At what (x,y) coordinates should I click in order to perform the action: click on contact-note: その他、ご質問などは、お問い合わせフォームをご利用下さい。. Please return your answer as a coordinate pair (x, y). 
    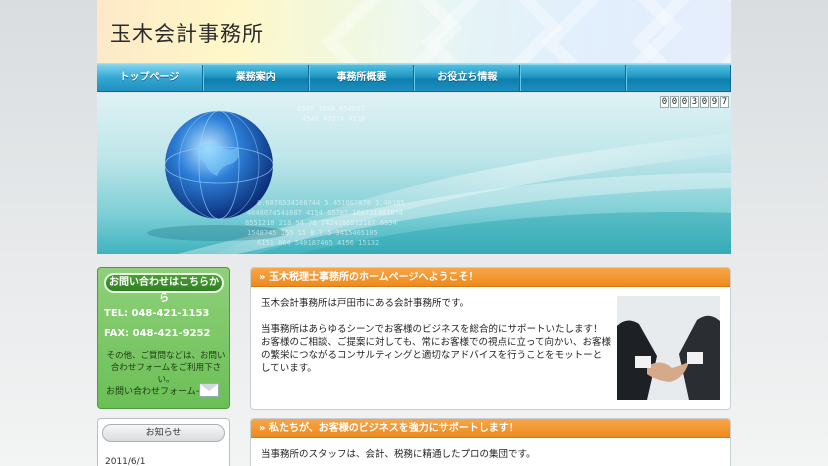
    Looking at the image, I should click on (166, 368).